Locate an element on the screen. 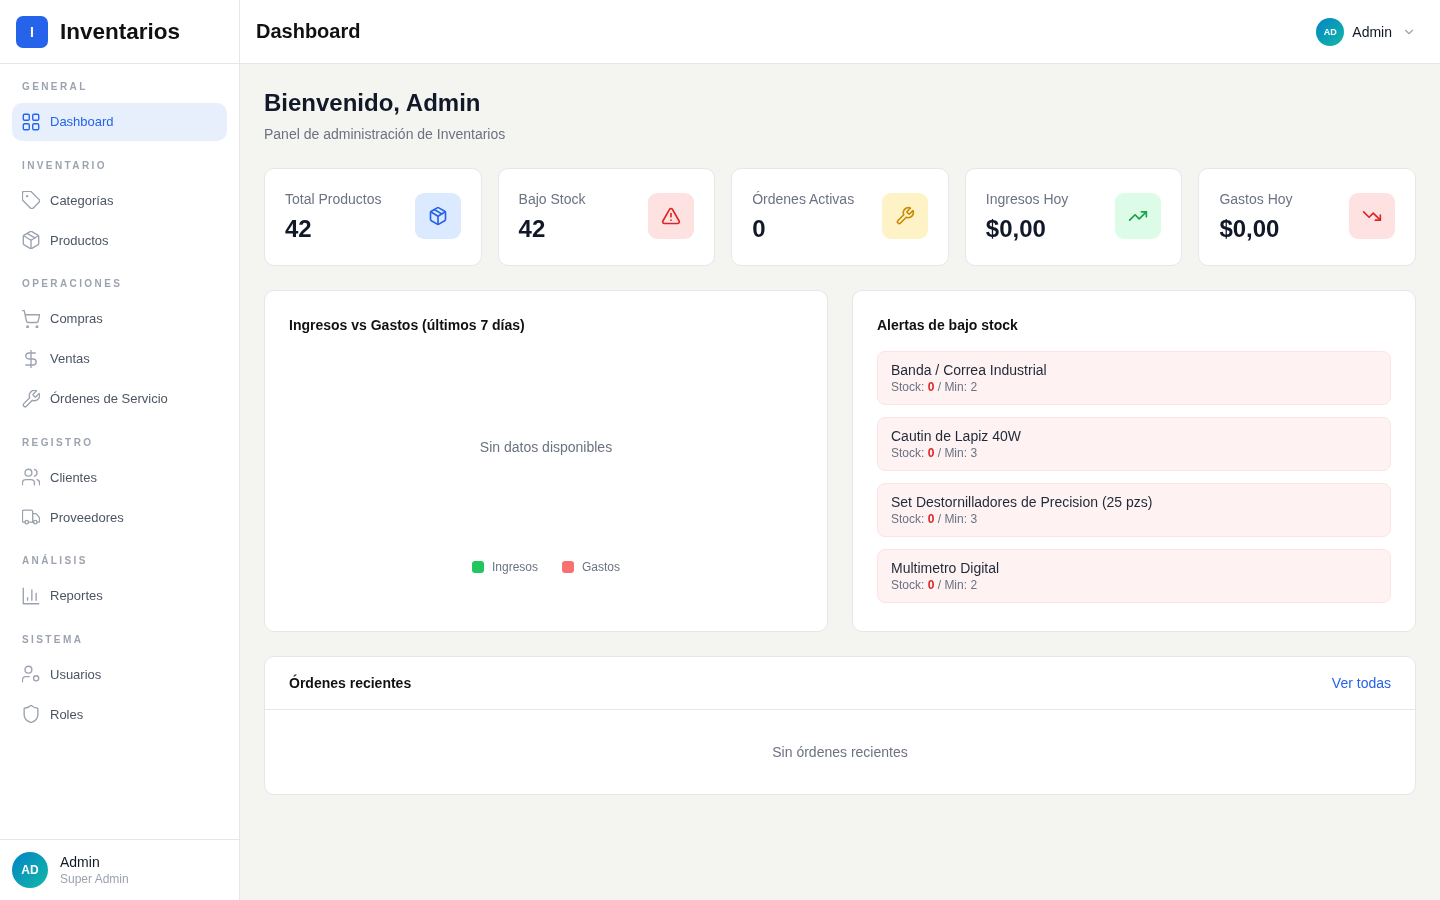 Image resolution: width=1440 pixels, height=900 pixels. section-heading: INVENTARIO is located at coordinates (64, 165).